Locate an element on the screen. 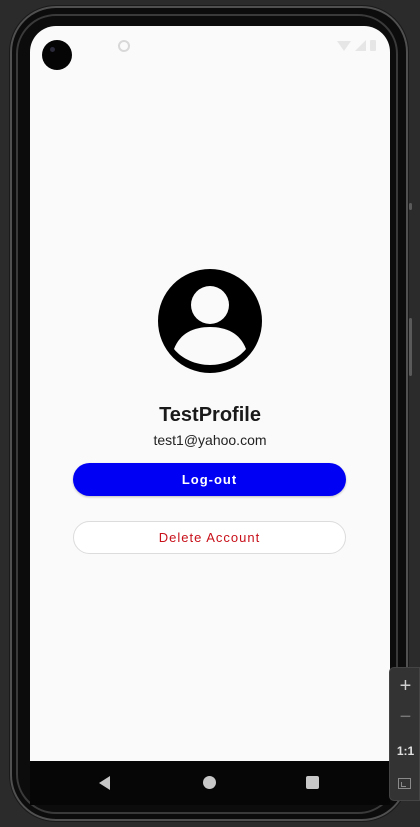 This screenshot has height=827, width=420. device-power-button is located at coordinates (410, 206).